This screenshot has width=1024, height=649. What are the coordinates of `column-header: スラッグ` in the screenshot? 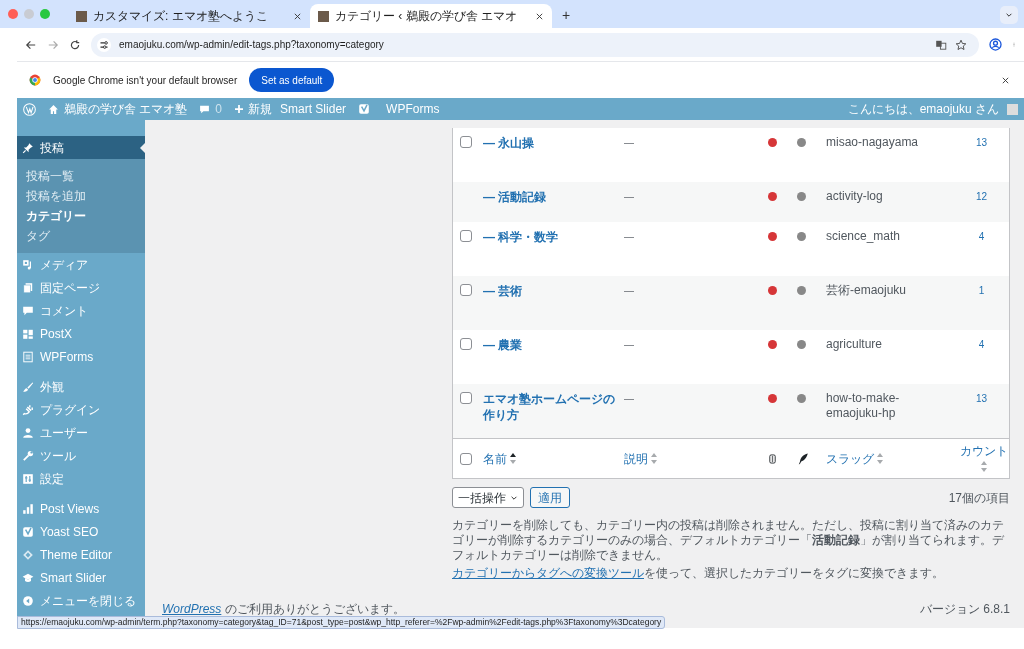 It's located at (854, 458).